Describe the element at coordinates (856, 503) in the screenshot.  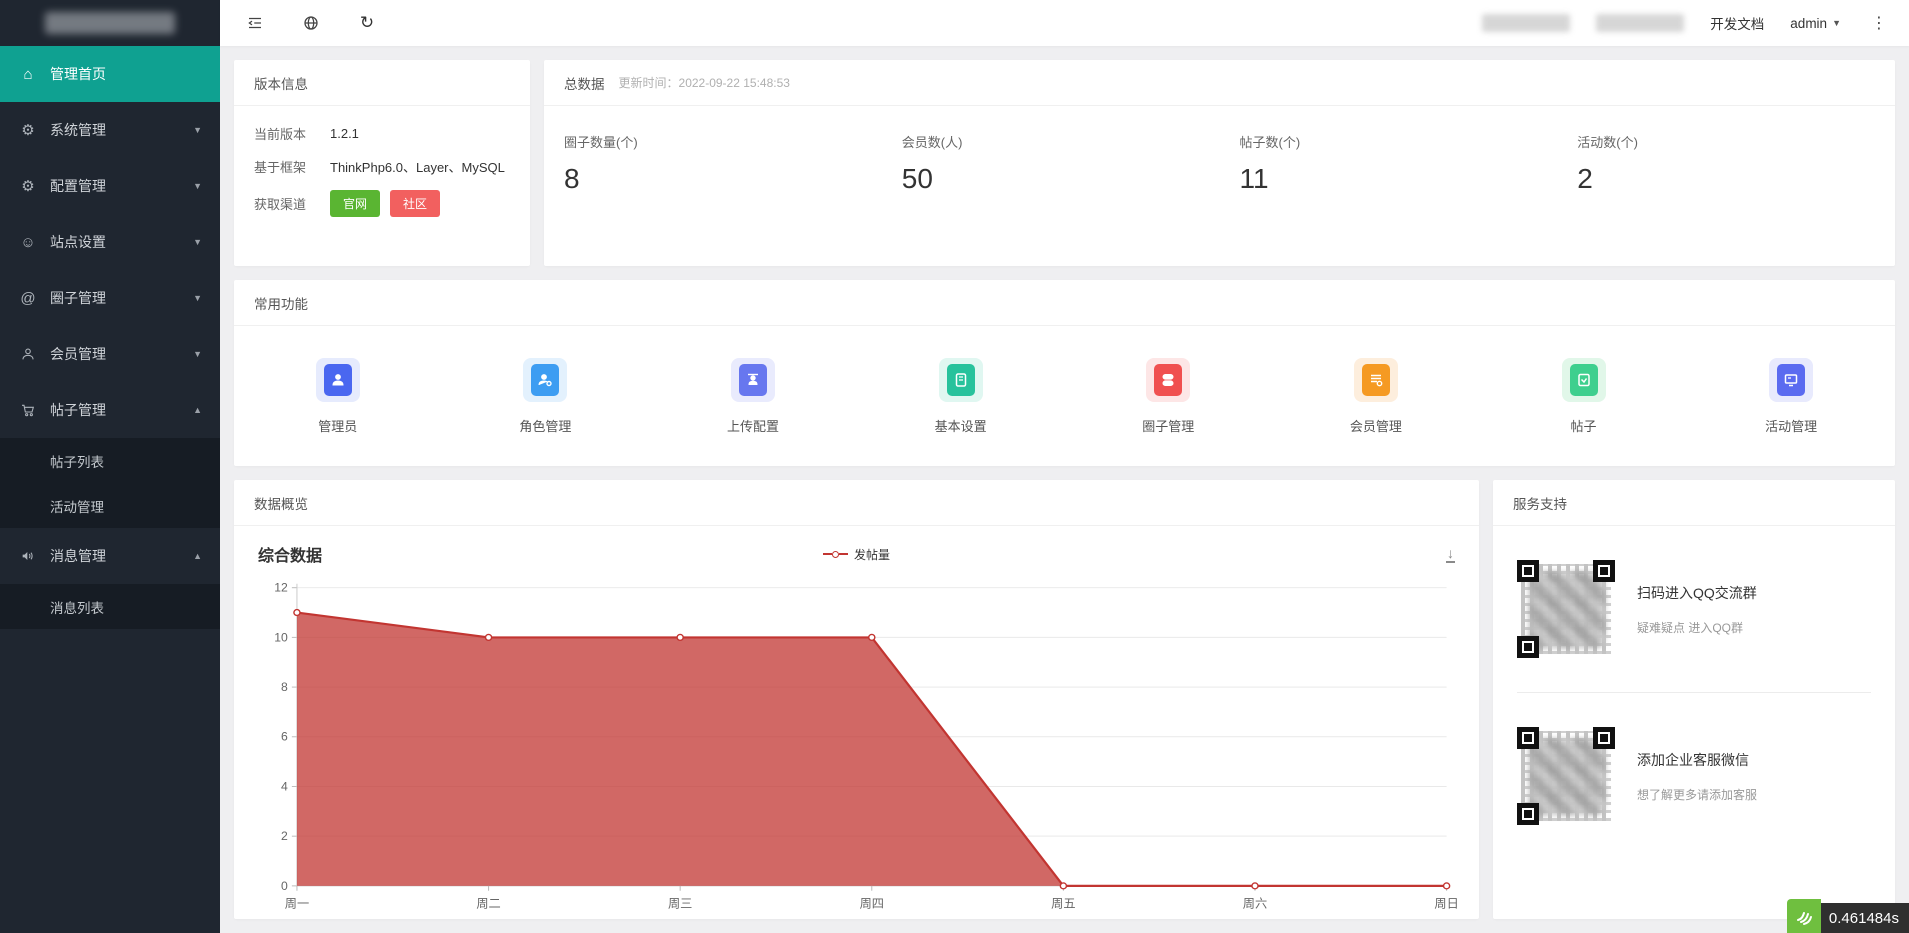
I see `overview-panel-title: 数据概览` at that location.